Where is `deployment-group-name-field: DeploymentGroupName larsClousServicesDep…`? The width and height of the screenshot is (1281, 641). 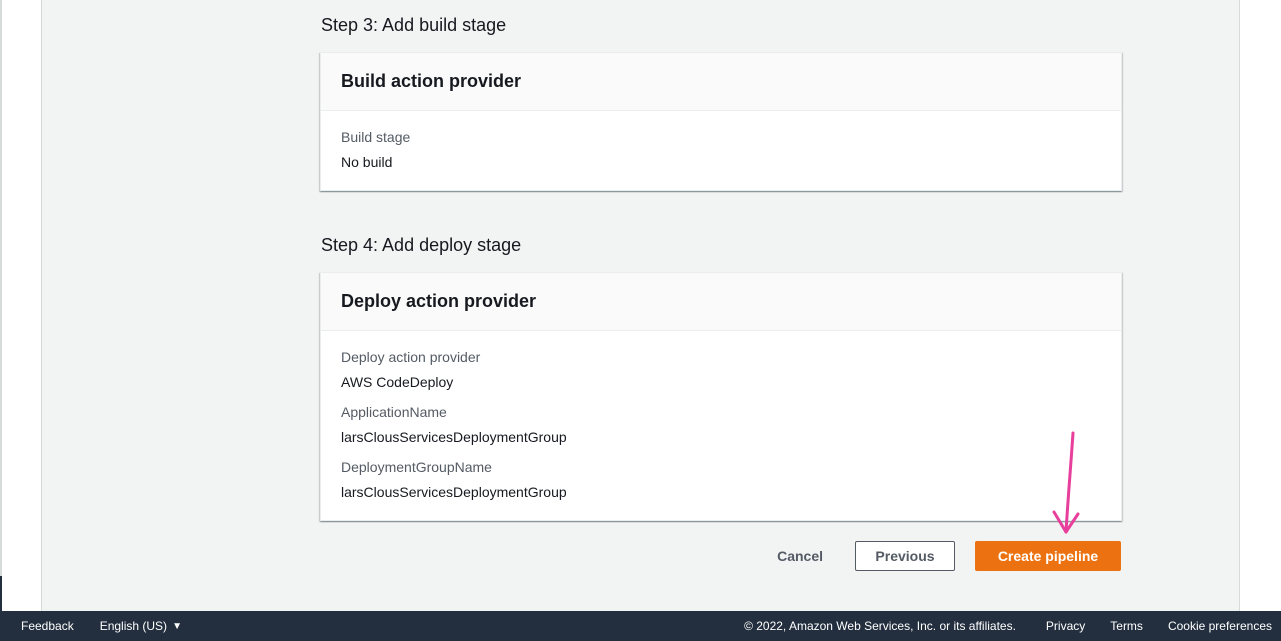
deployment-group-name-field: DeploymentGroupName larsClousServicesDep… is located at coordinates (721, 479).